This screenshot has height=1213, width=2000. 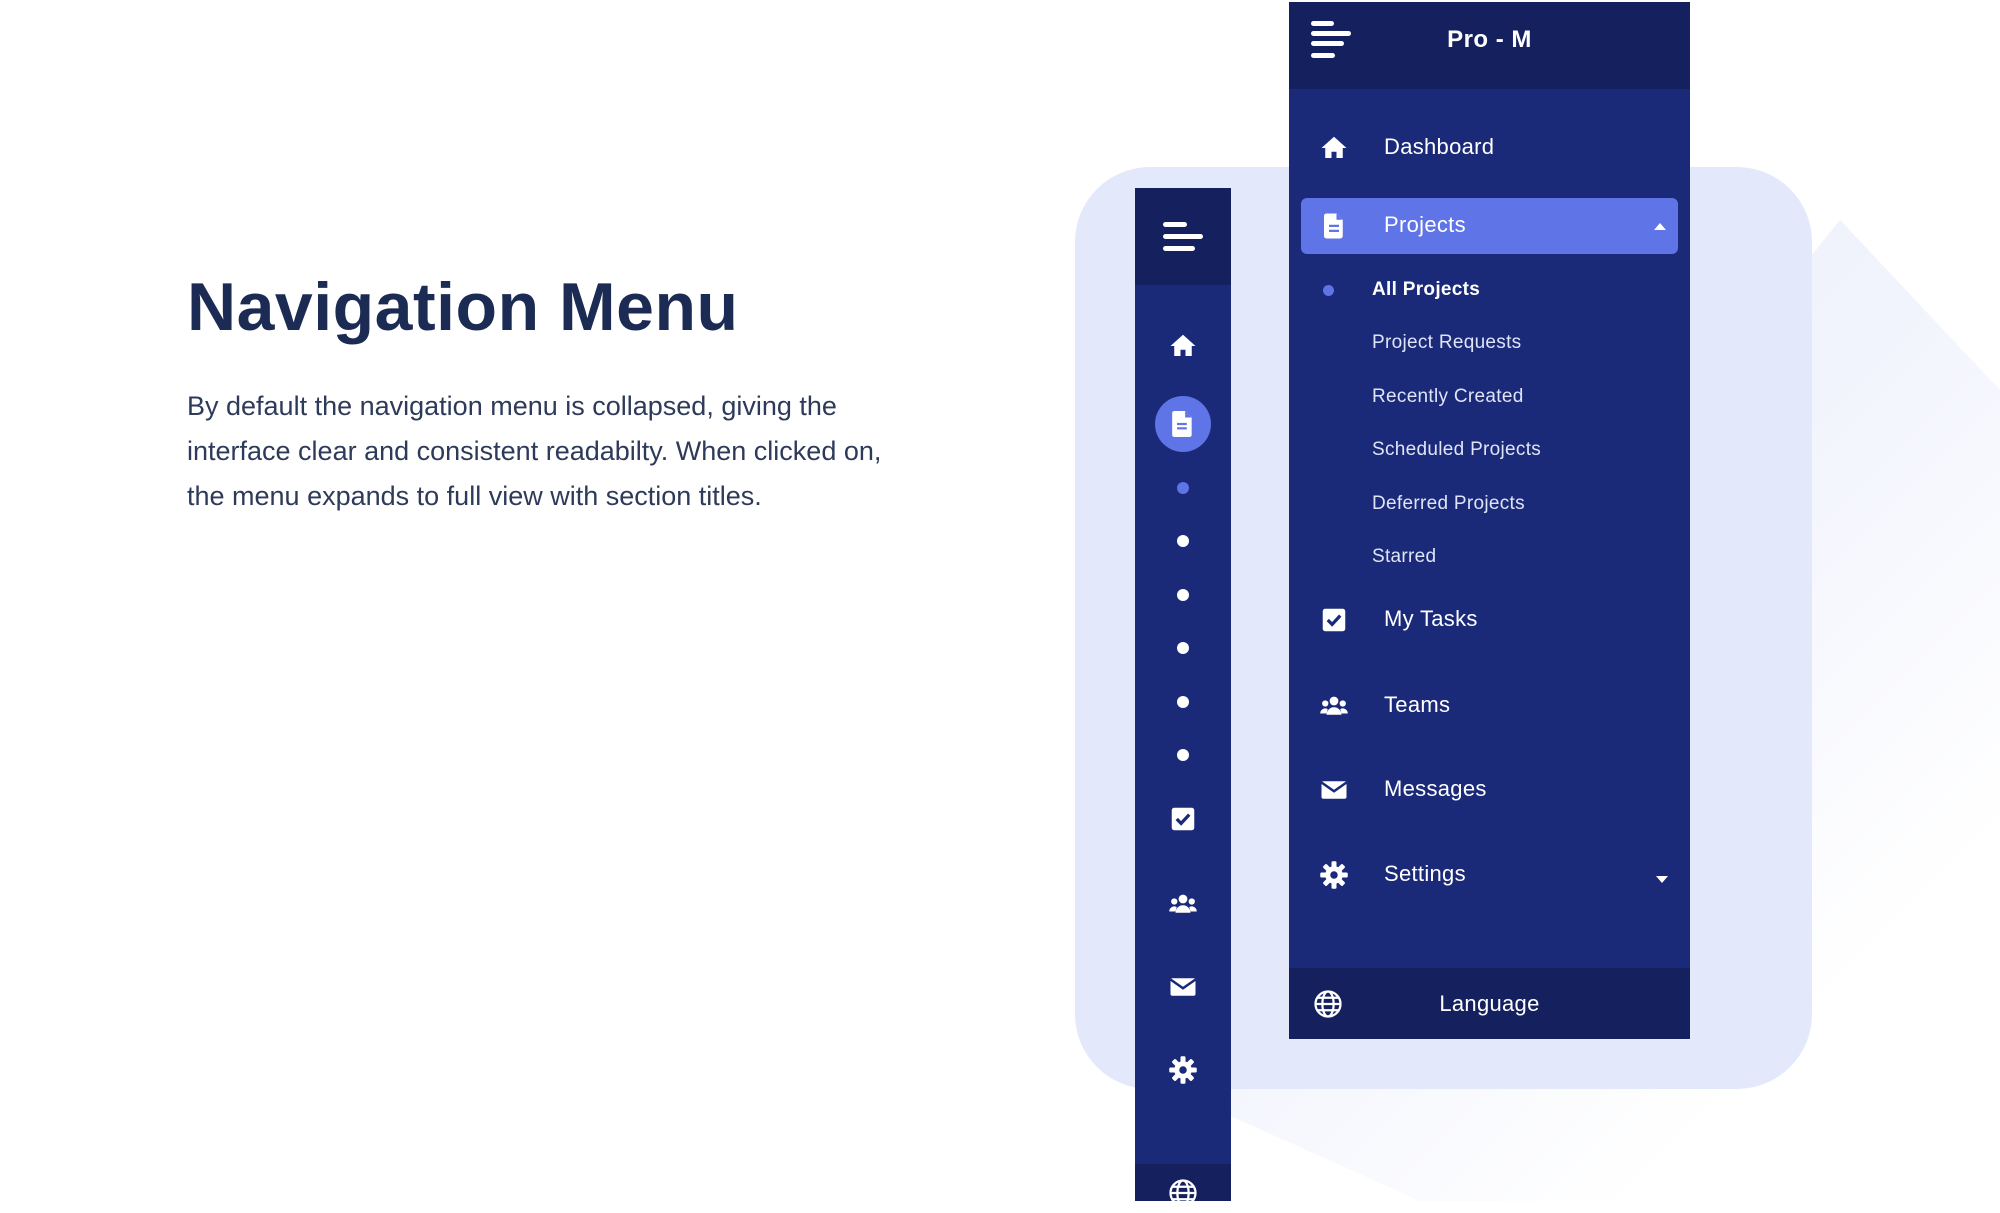 What do you see at coordinates (1489, 875) in the screenshot?
I see `nav-item-settings: Settings` at bounding box center [1489, 875].